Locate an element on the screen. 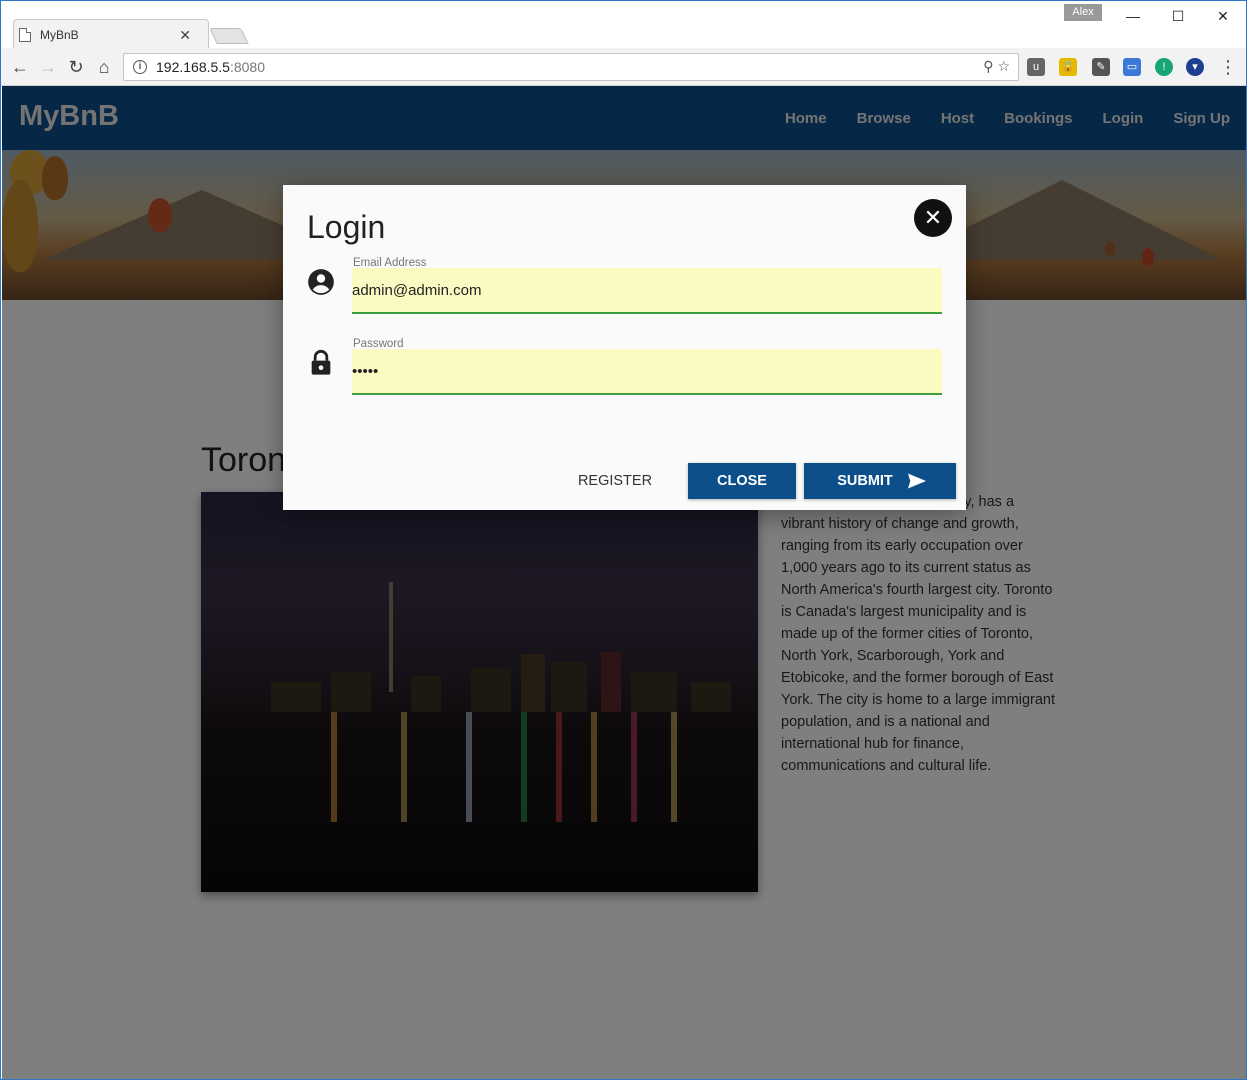 The height and width of the screenshot is (1080, 1247). close-icon: ✕ is located at coordinates (933, 218).